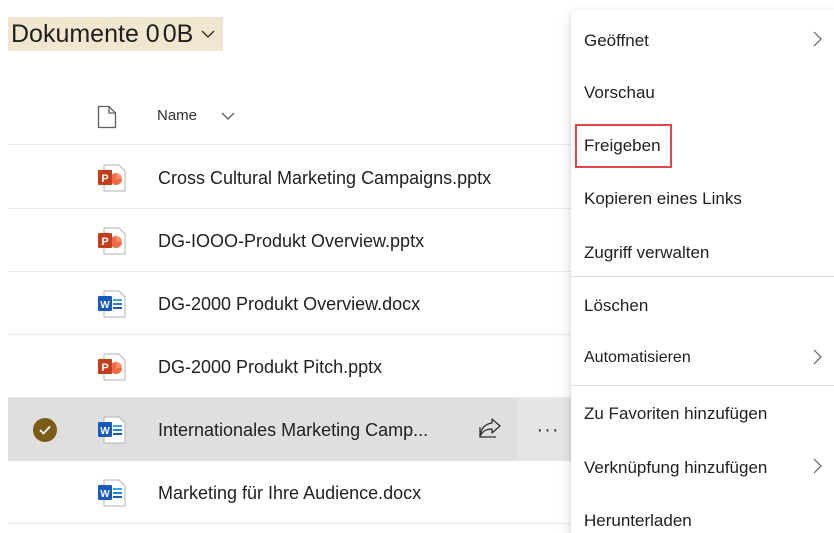 Image resolution: width=834 pixels, height=533 pixels. I want to click on checkmark-icon, so click(45, 430).